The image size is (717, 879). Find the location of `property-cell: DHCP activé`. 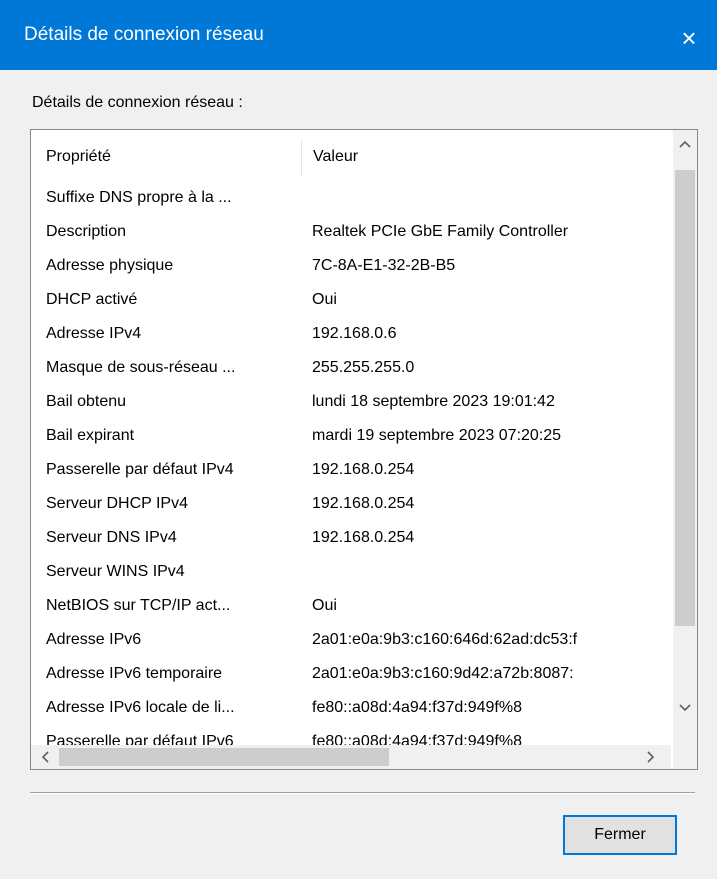

property-cell: DHCP activé is located at coordinates (92, 299).